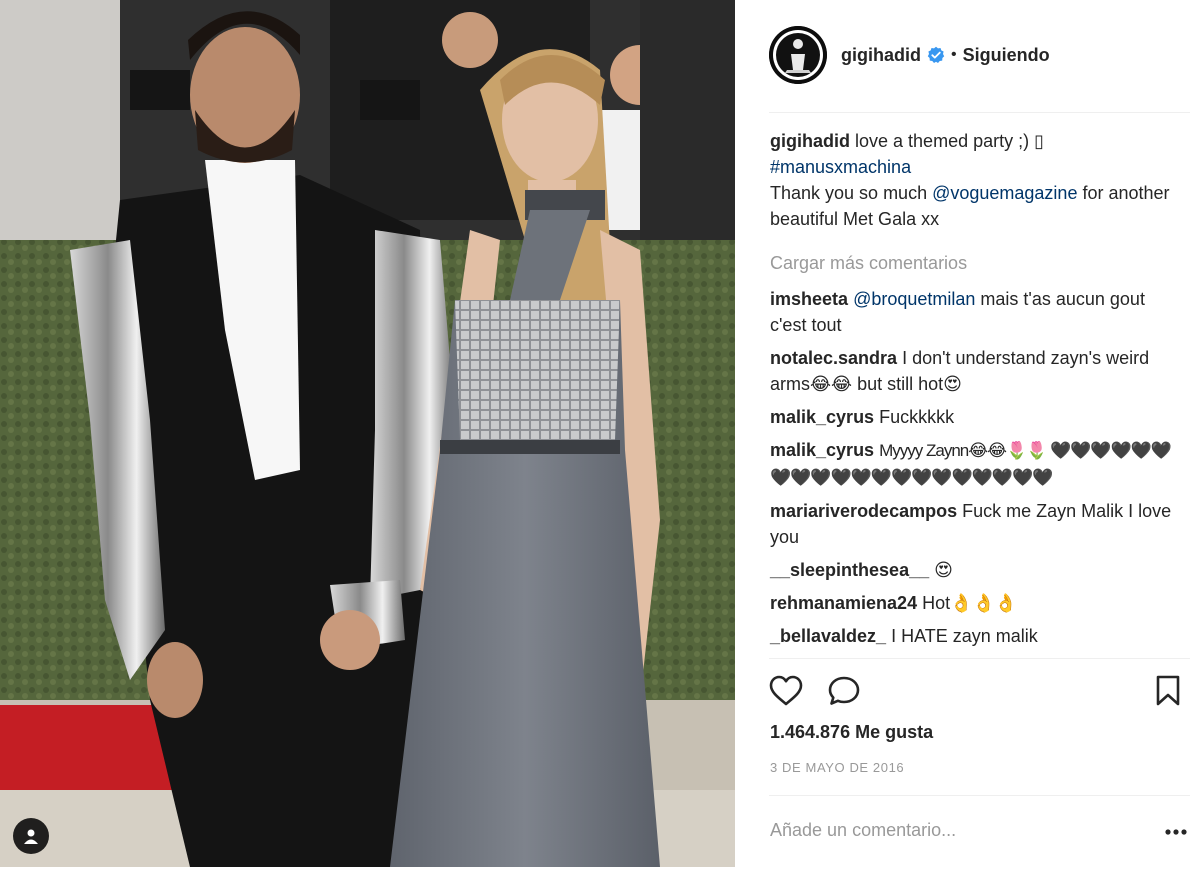 The image size is (1200, 870). Describe the element at coordinates (977, 570) in the screenshot. I see `comment-item: __sleepinthesea__ 😍` at that location.